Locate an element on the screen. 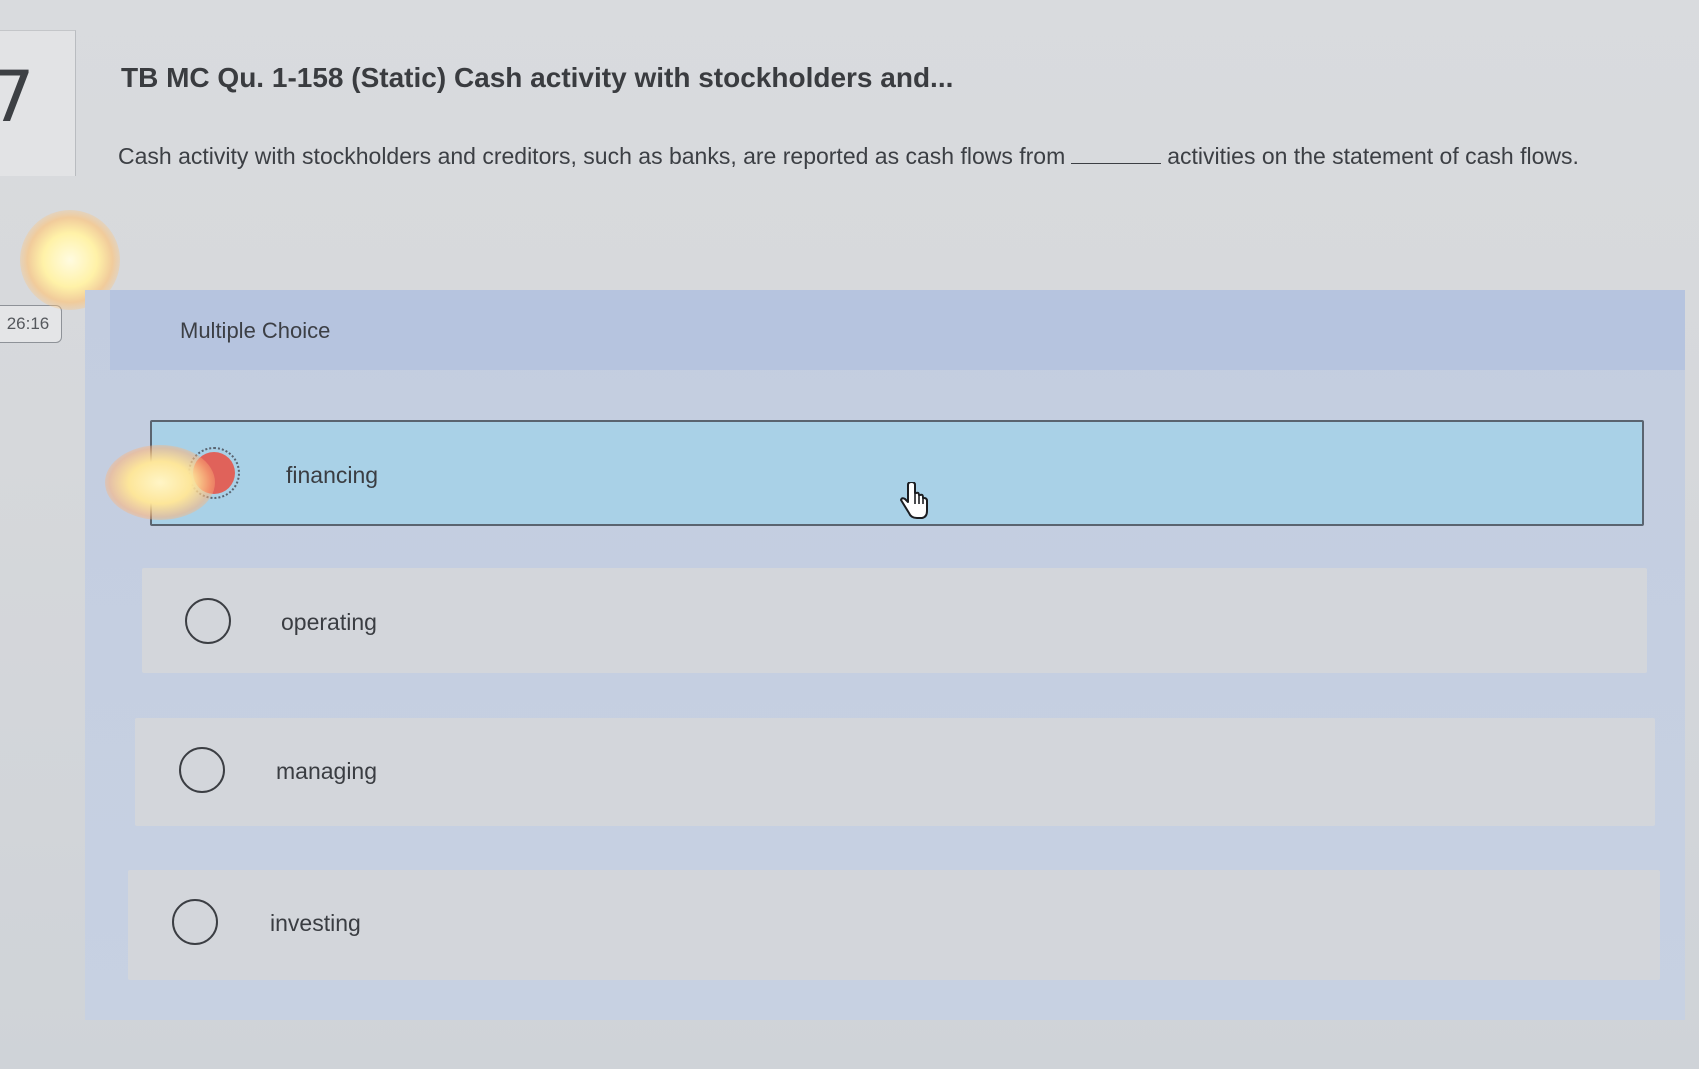 The image size is (1699, 1069). answer-blank is located at coordinates (1116, 153).